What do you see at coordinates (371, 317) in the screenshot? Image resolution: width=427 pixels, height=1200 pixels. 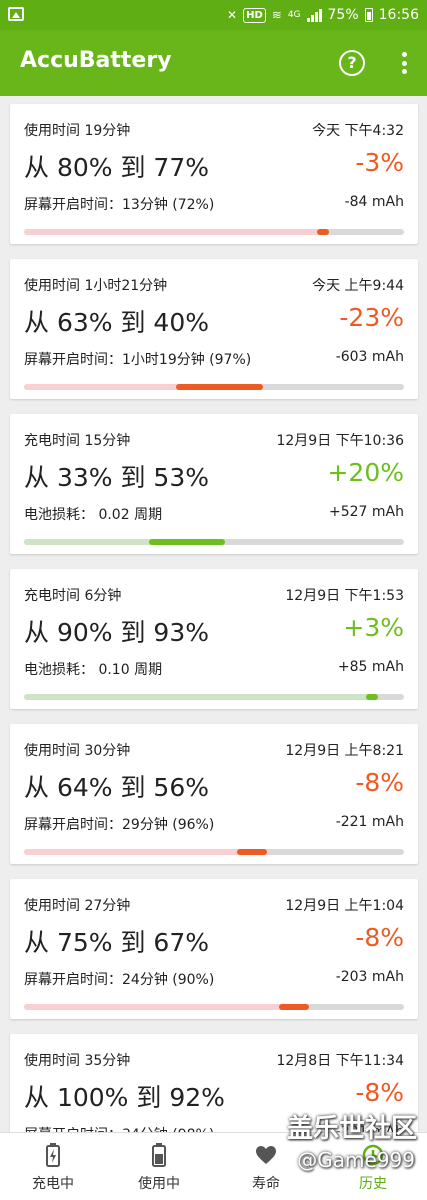 I see `session-delta: -23%` at bounding box center [371, 317].